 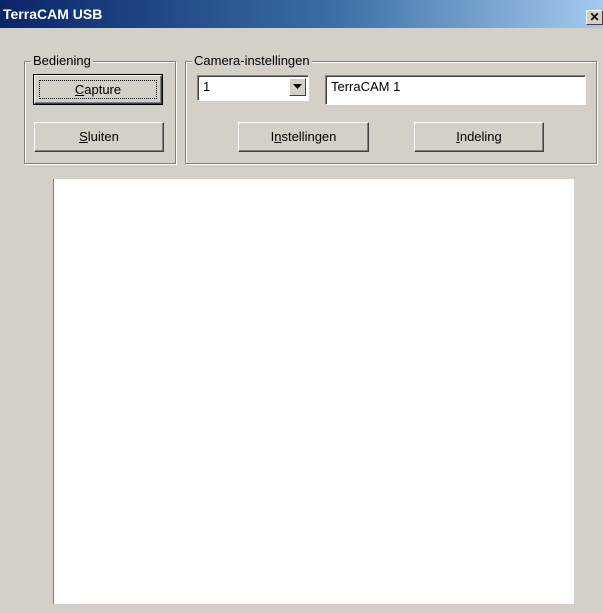 I want to click on camera-name-input: TerraCAM 1, so click(x=455, y=90).